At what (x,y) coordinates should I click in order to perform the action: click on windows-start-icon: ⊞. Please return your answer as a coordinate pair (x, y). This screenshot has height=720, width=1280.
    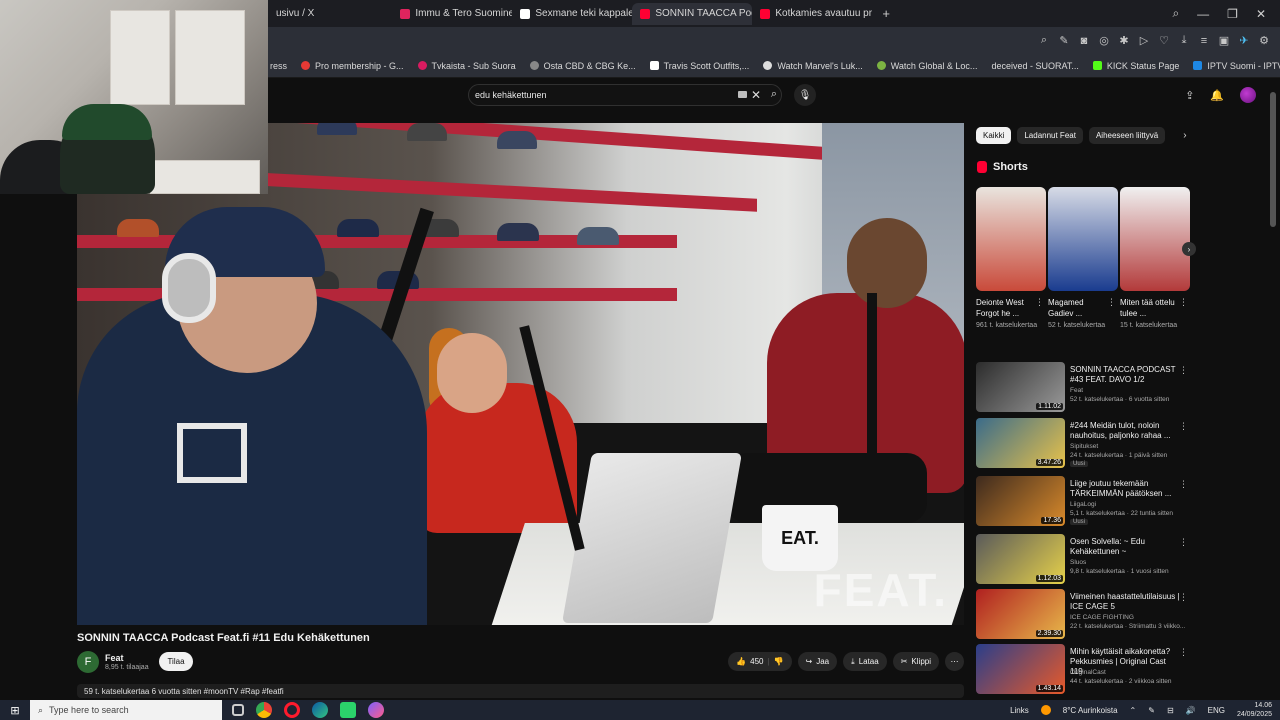
    Looking at the image, I should click on (15, 710).